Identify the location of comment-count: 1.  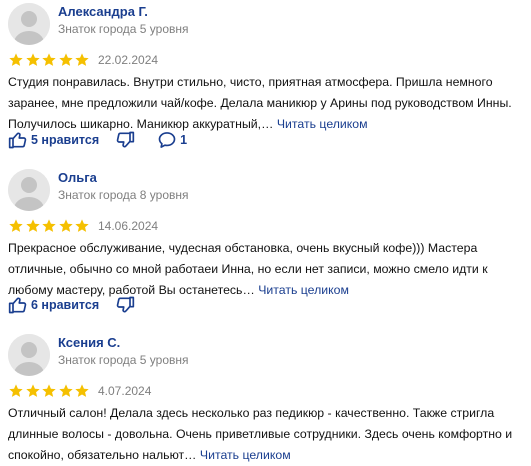
(184, 140).